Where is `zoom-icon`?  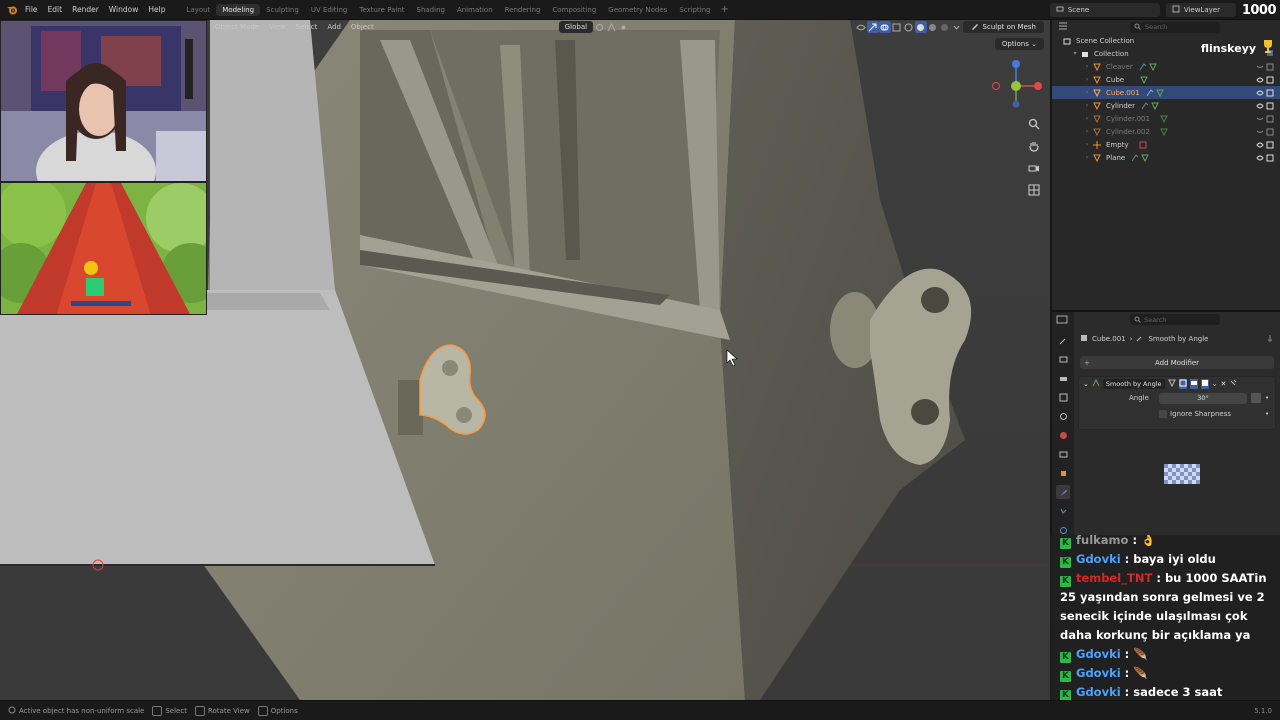
zoom-icon is located at coordinates (1034, 124).